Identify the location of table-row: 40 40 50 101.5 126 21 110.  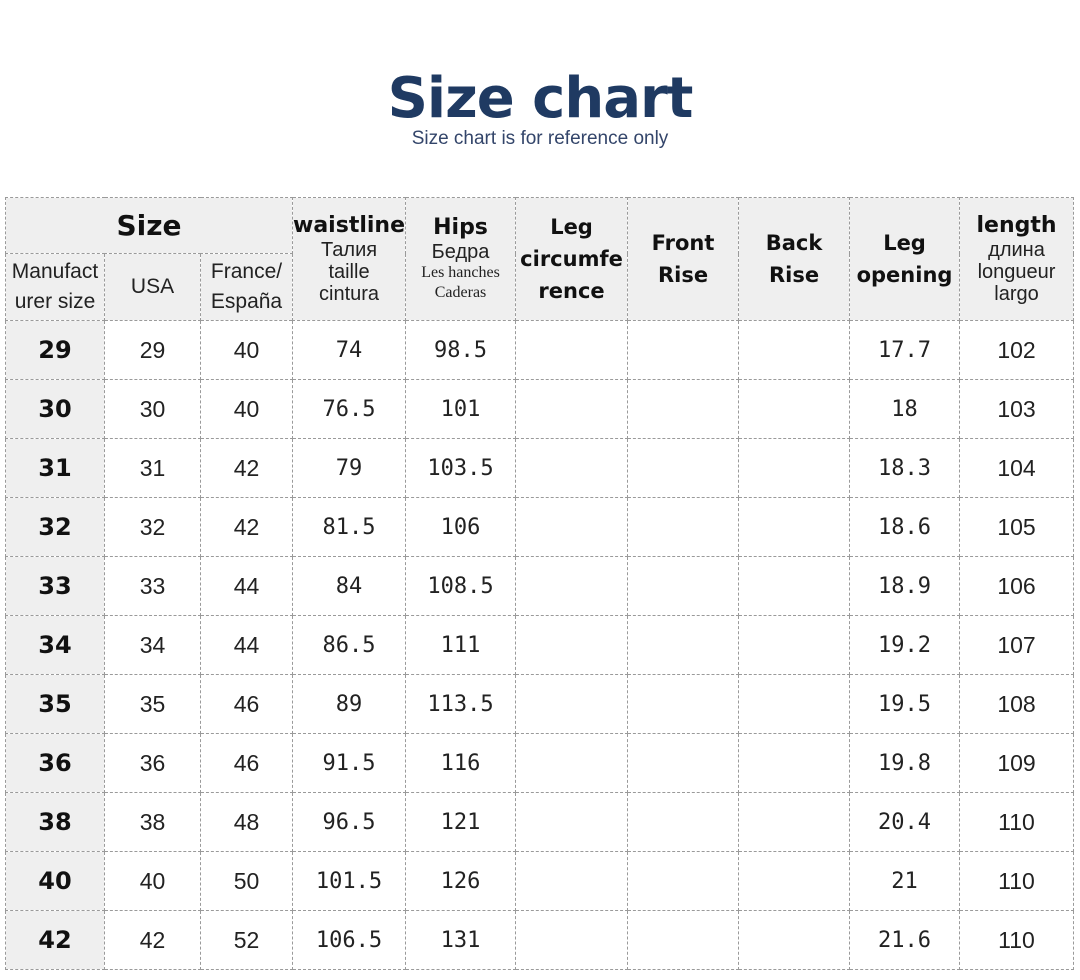
(540, 881).